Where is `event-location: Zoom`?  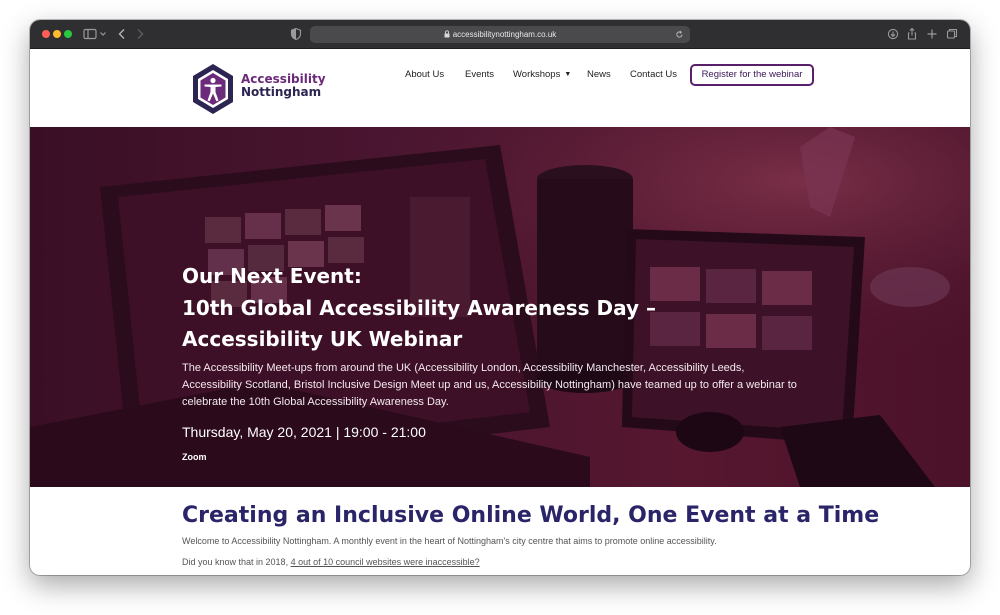 event-location: Zoom is located at coordinates (194, 457).